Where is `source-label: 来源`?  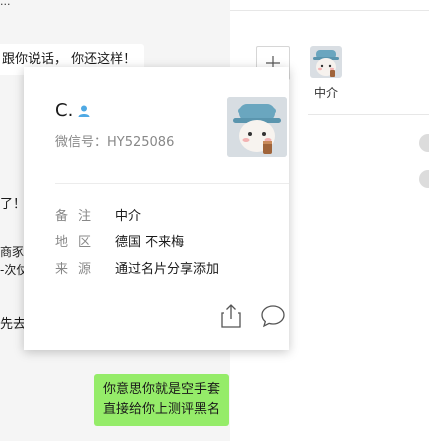
source-label: 来源 is located at coordinates (78, 269).